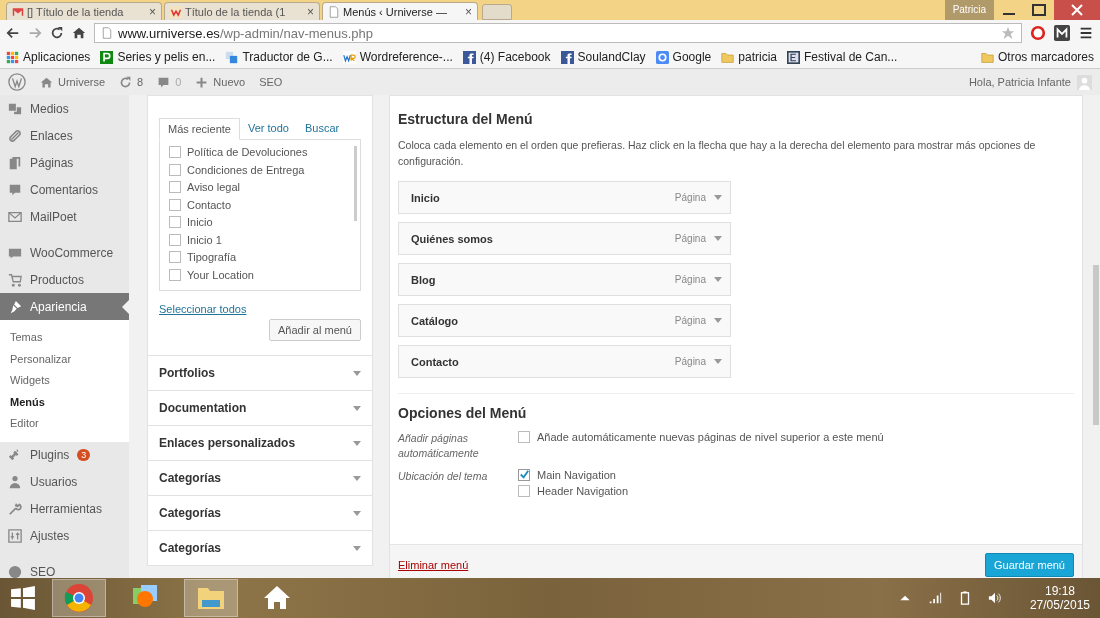 This screenshot has height=618, width=1100. Describe the element at coordinates (994, 598) in the screenshot. I see `speaker-icon` at that location.